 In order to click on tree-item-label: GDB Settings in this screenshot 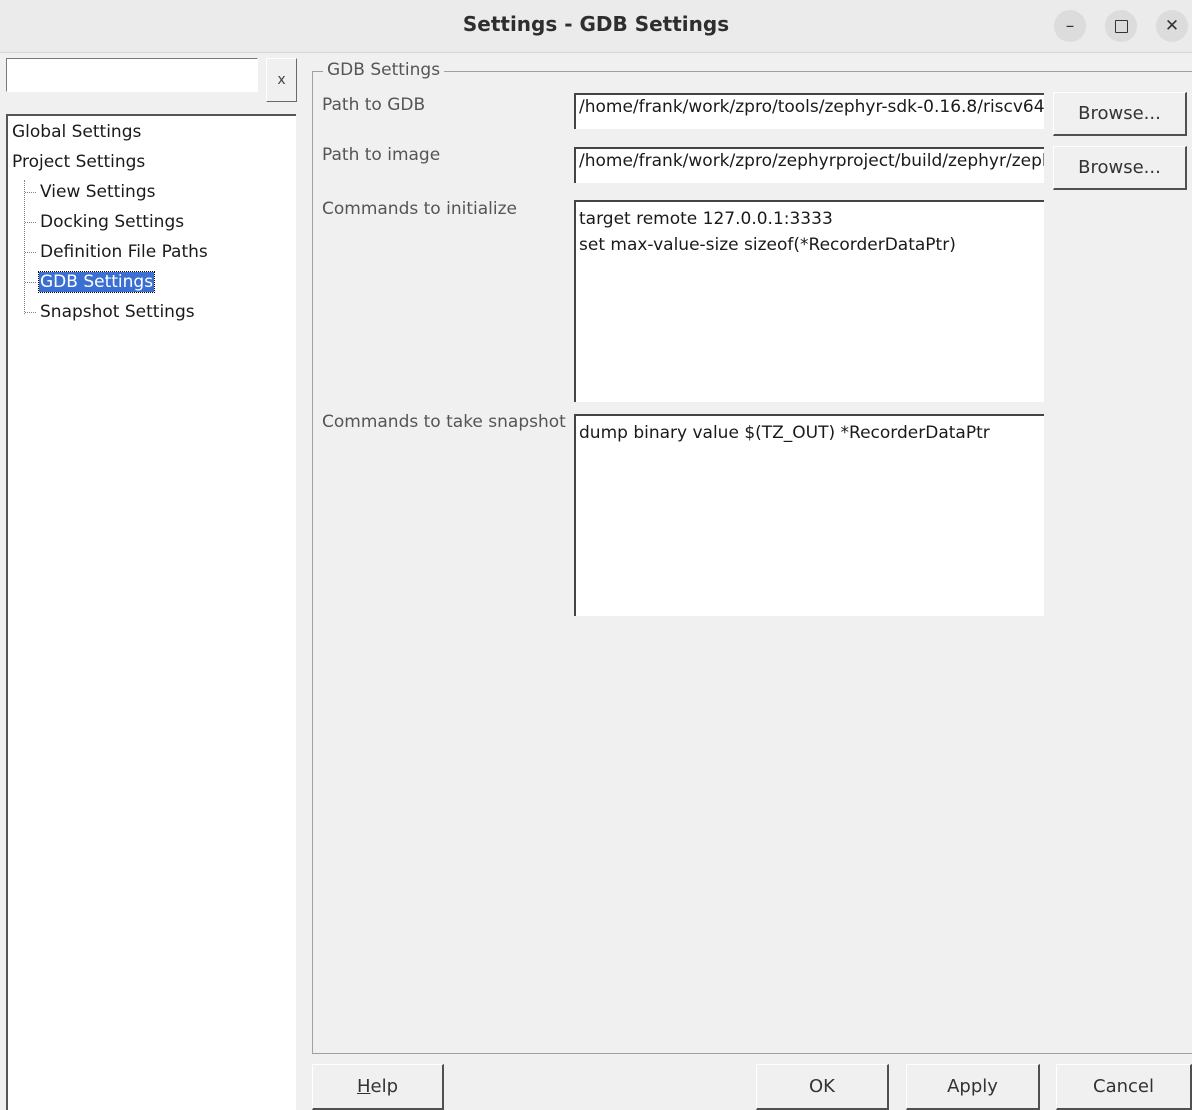, I will do `click(96, 282)`.